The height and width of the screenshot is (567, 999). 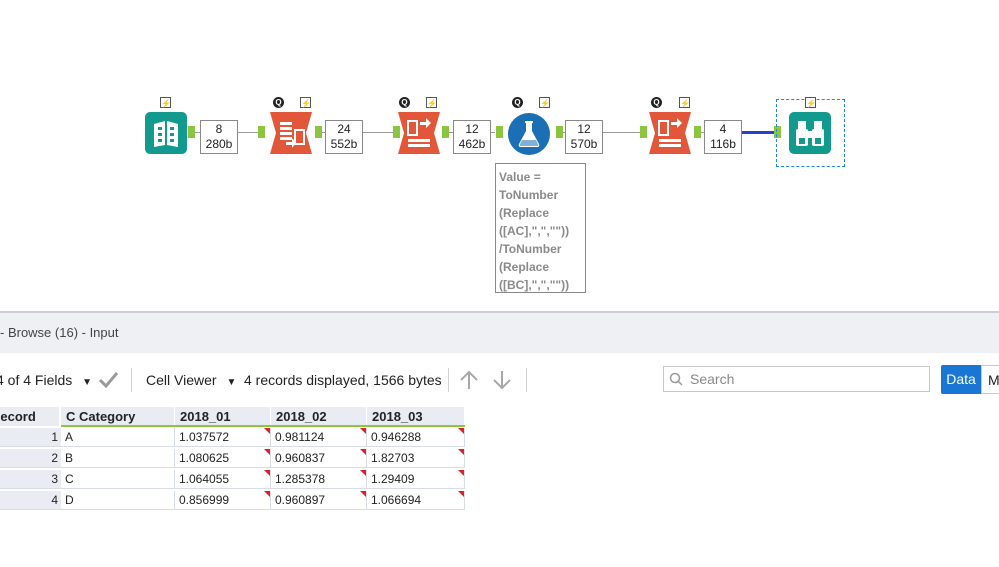 What do you see at coordinates (118, 458) in the screenshot?
I see `category-cell: B` at bounding box center [118, 458].